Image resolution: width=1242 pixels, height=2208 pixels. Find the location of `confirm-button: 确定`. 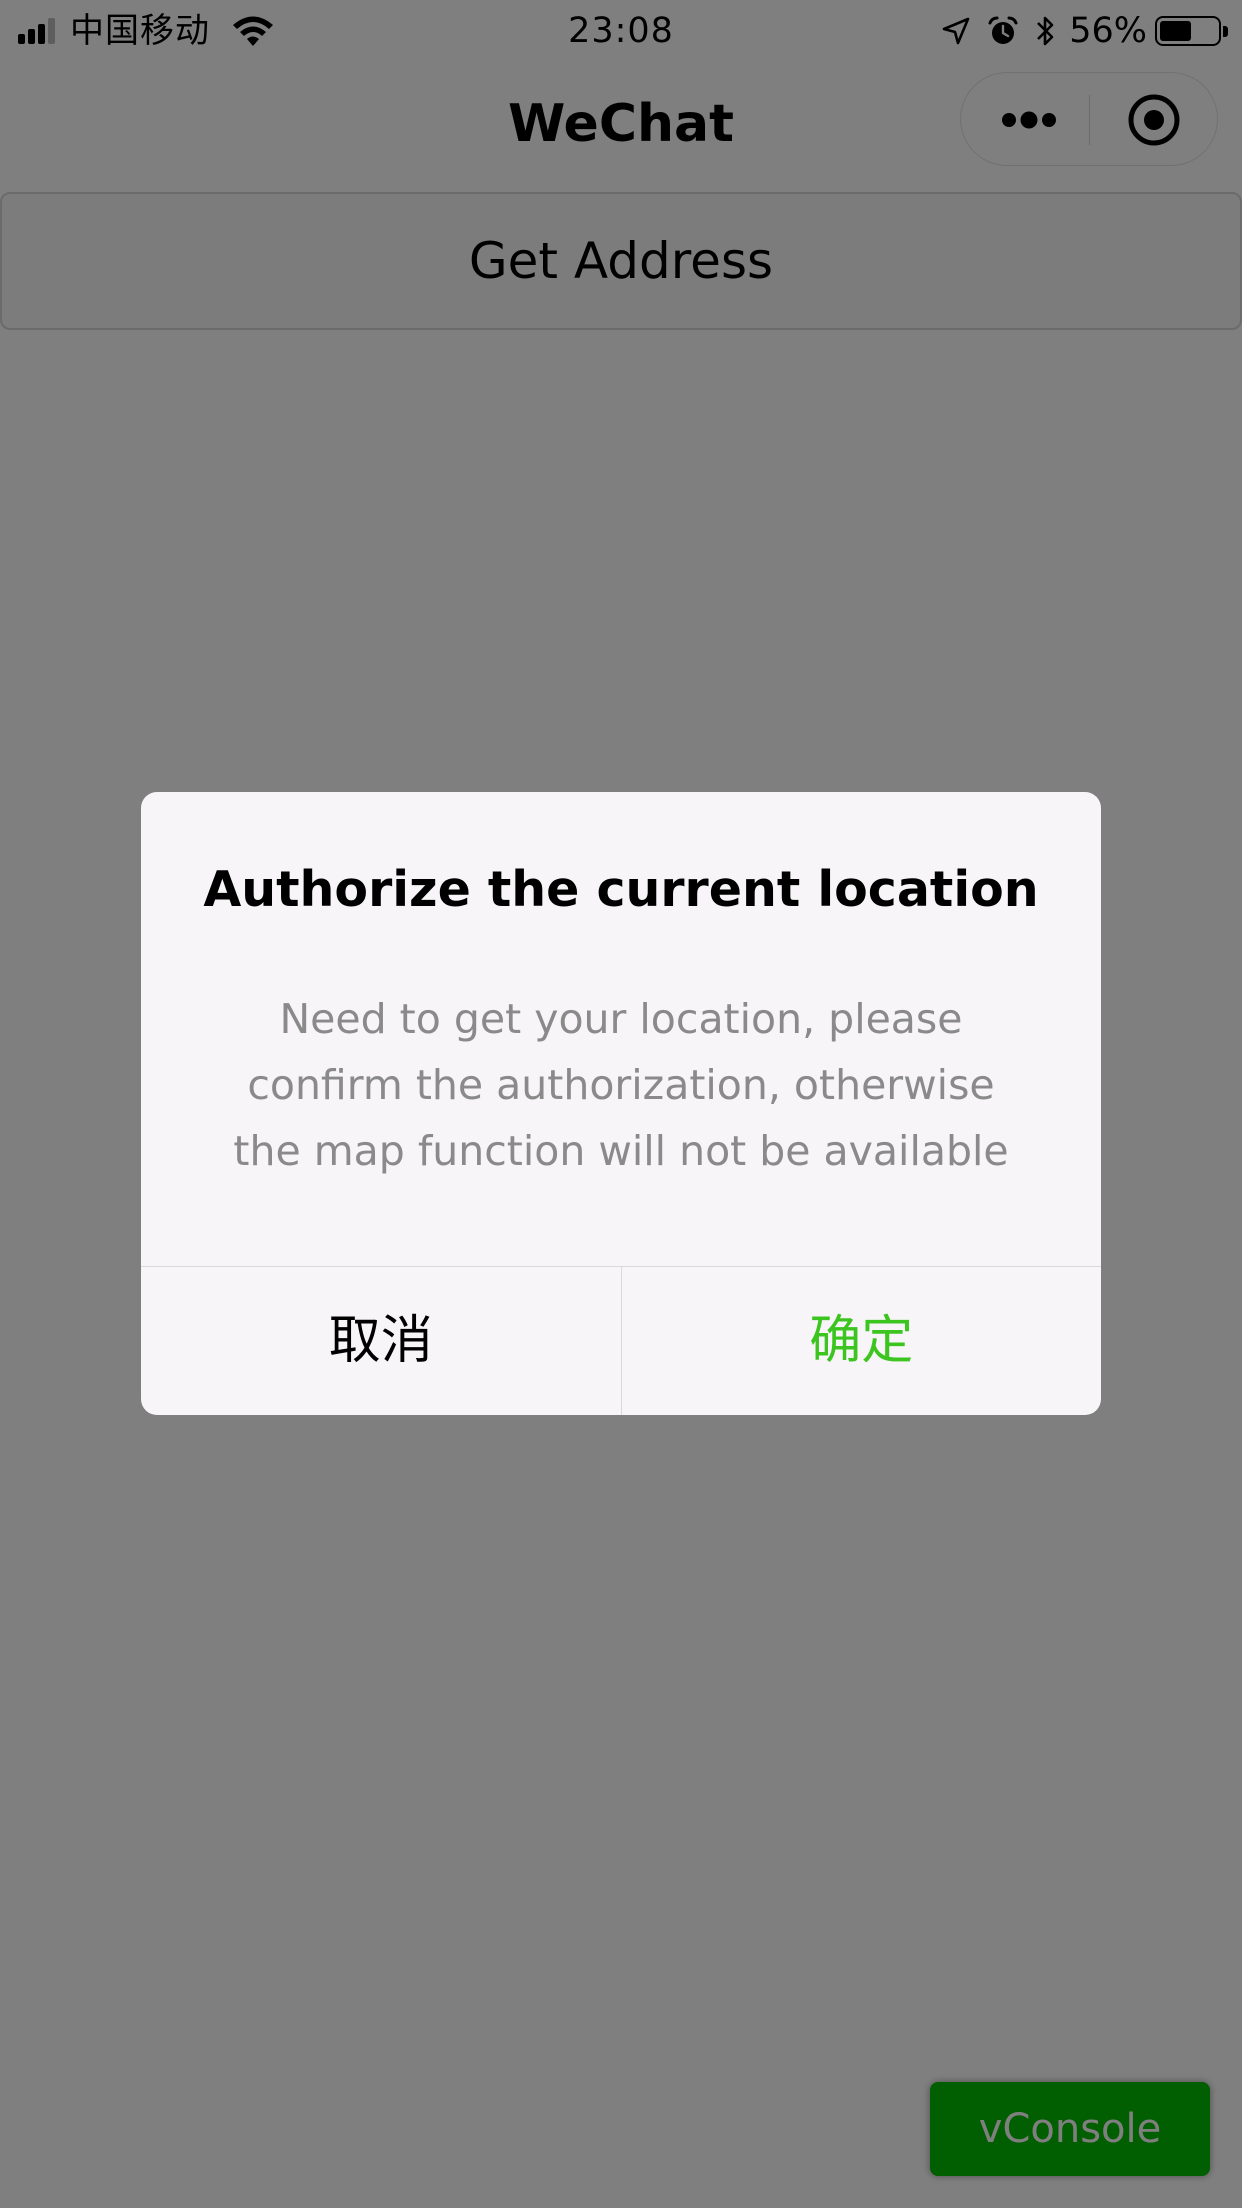

confirm-button: 确定 is located at coordinates (862, 1341).